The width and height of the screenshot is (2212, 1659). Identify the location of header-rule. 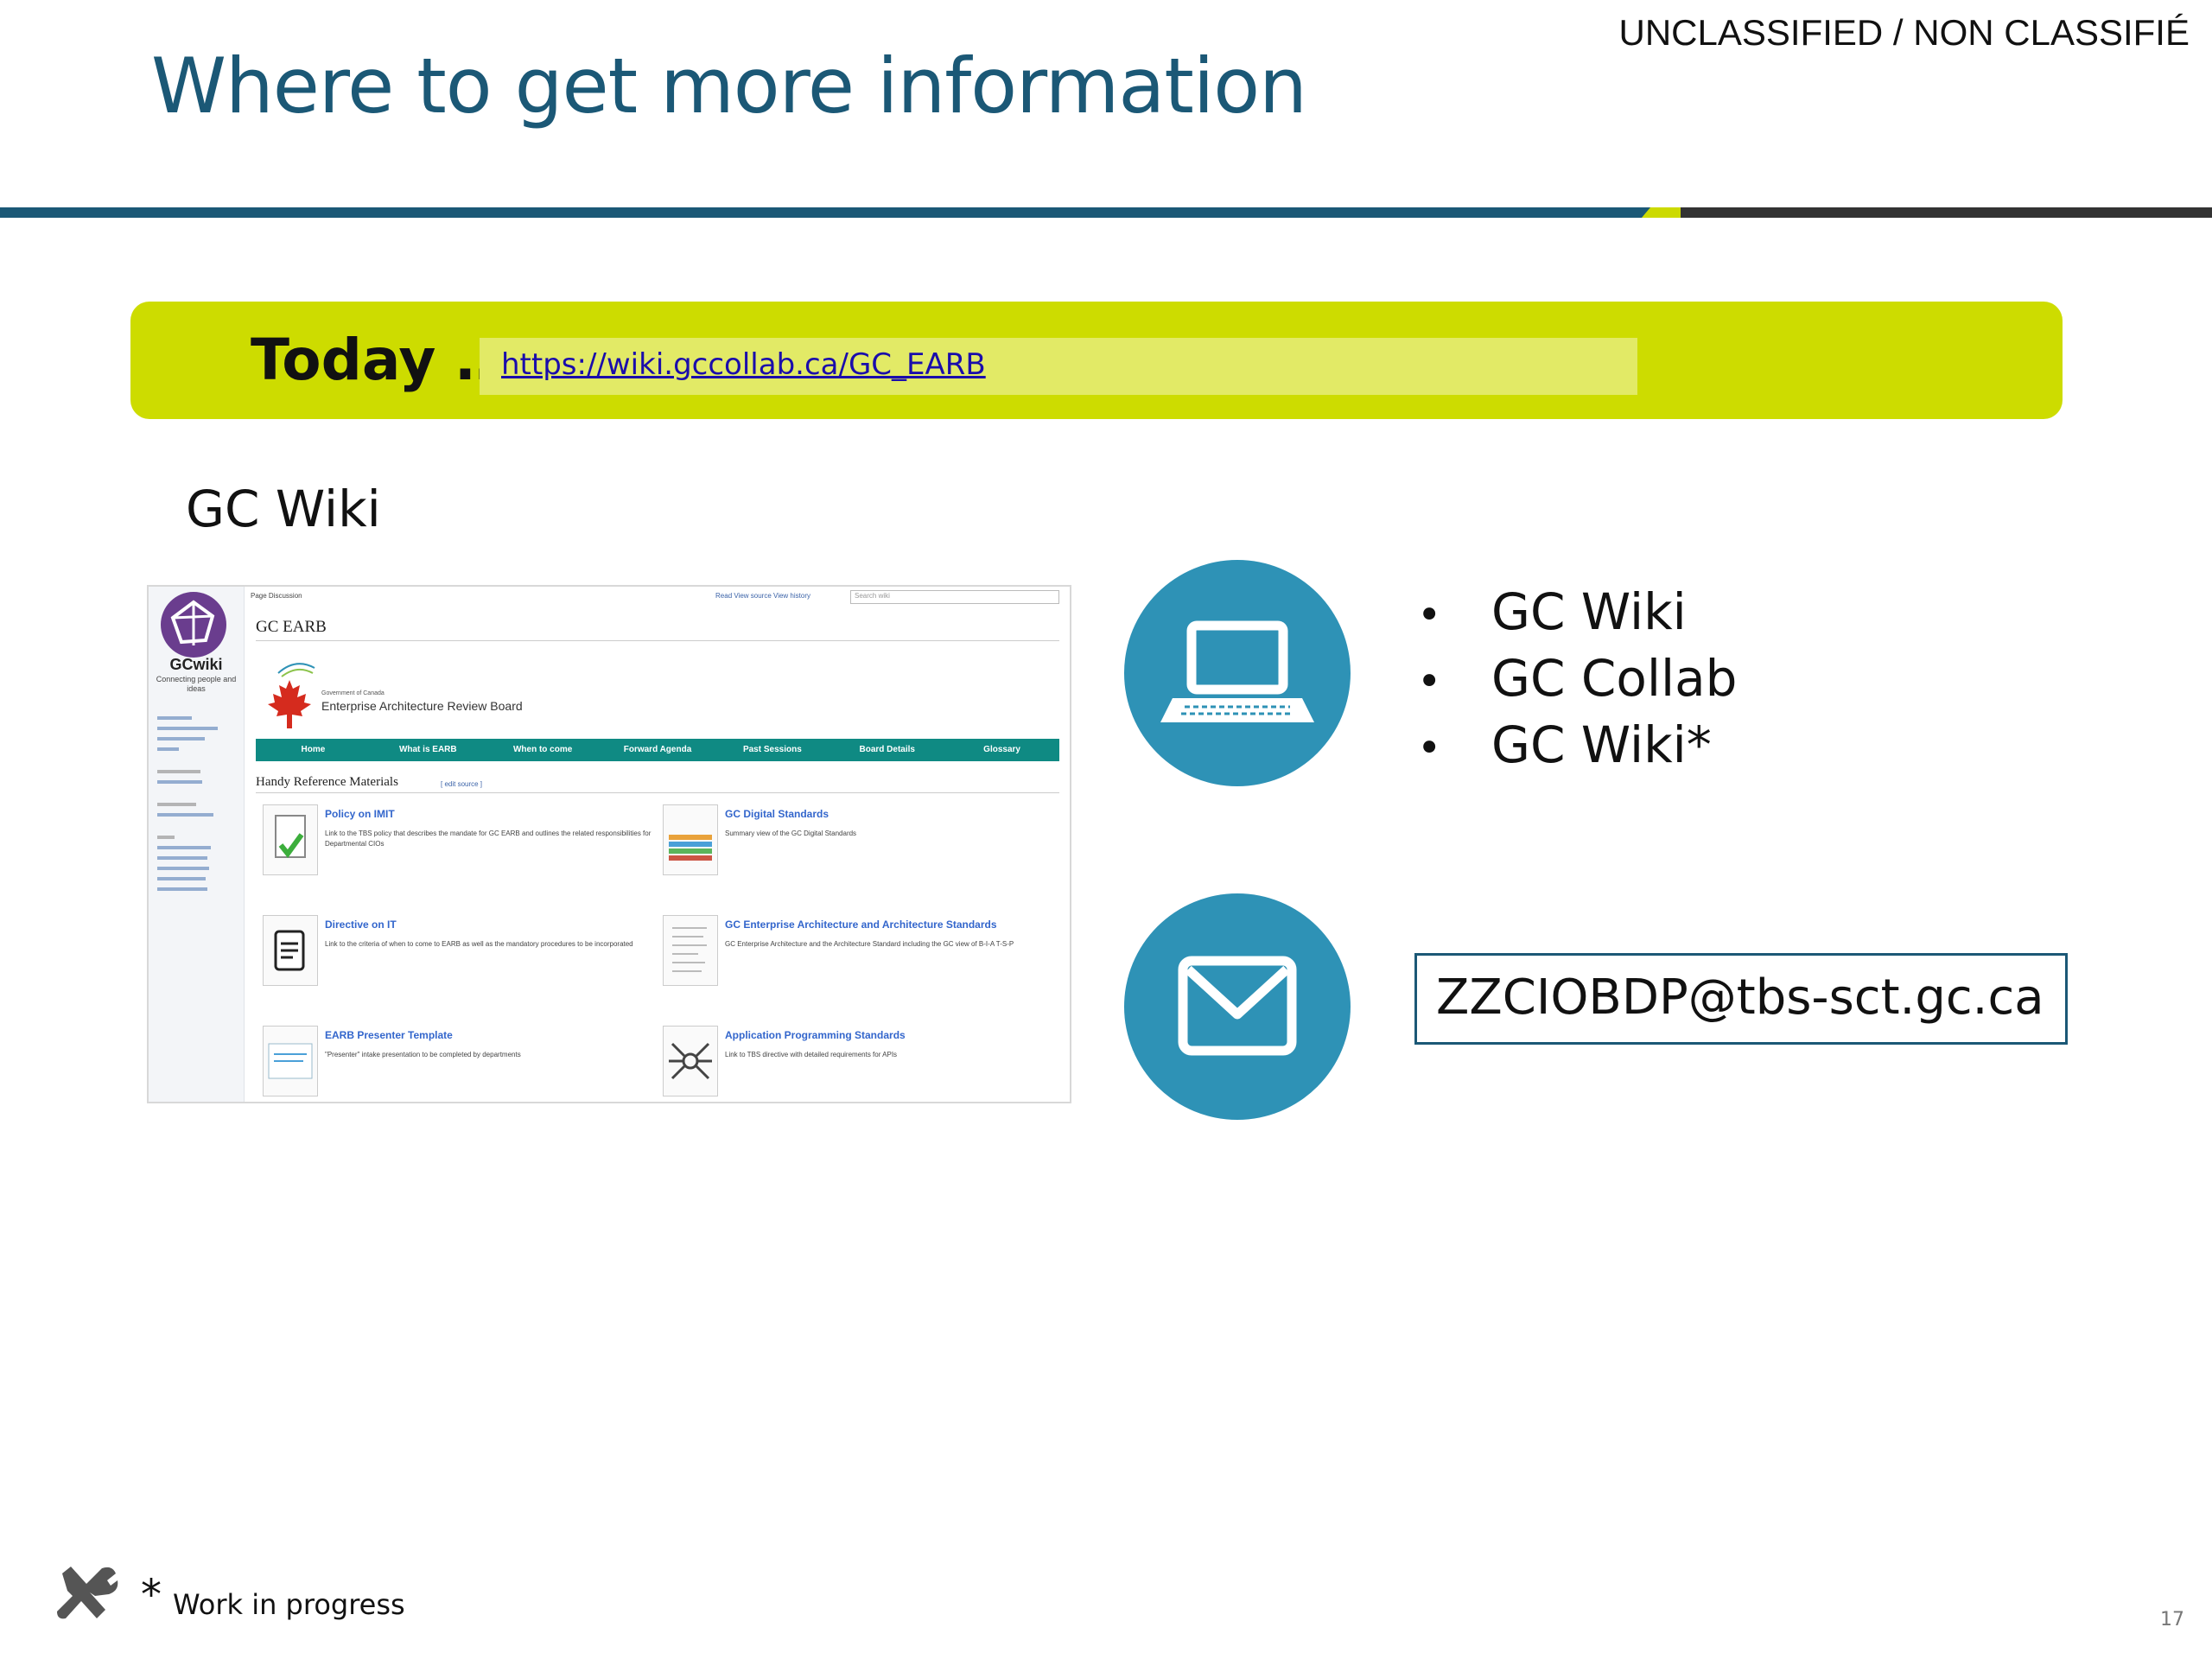
(831, 212).